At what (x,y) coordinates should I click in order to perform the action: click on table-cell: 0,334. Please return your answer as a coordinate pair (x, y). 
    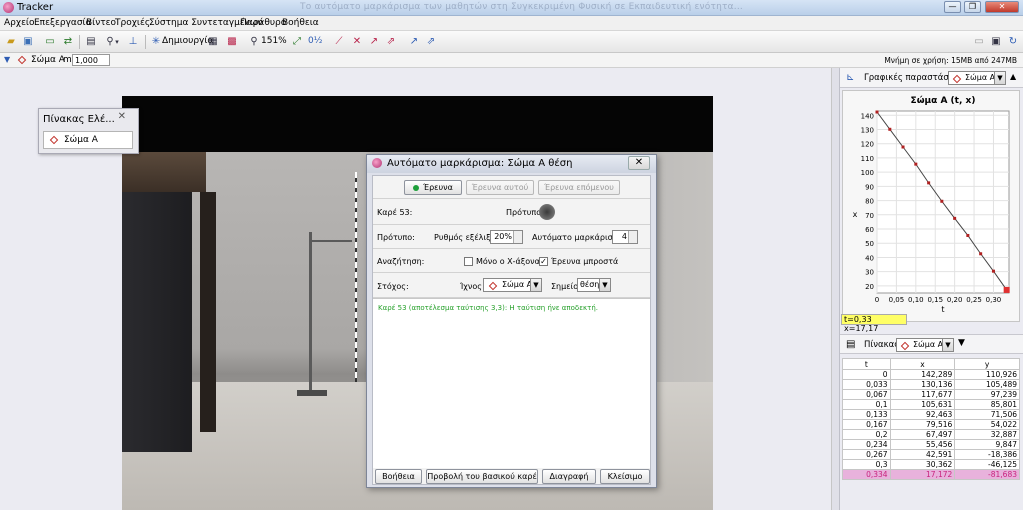
    Looking at the image, I should click on (866, 474).